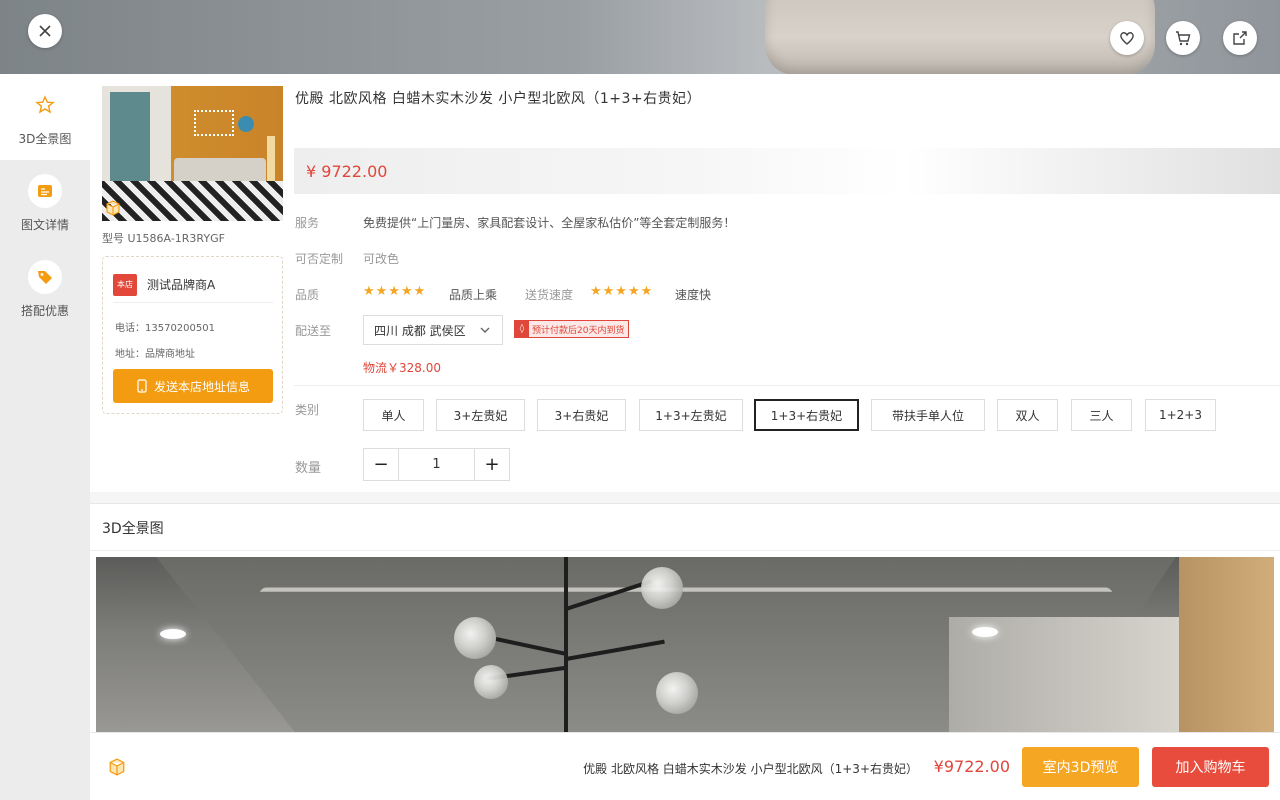 The width and height of the screenshot is (1280, 800). Describe the element at coordinates (485, 330) in the screenshot. I see `chevron-down-icon` at that location.